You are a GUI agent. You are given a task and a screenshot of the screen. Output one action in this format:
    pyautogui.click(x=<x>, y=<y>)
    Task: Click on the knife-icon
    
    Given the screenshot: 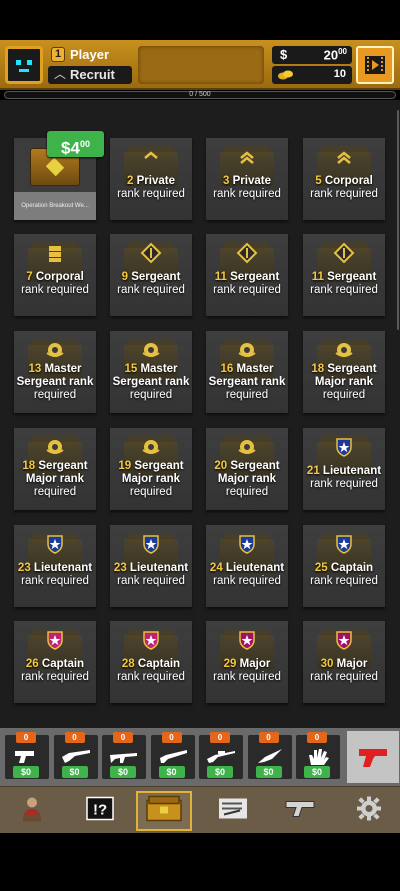 What is the action you would take?
    pyautogui.click(x=269, y=756)
    